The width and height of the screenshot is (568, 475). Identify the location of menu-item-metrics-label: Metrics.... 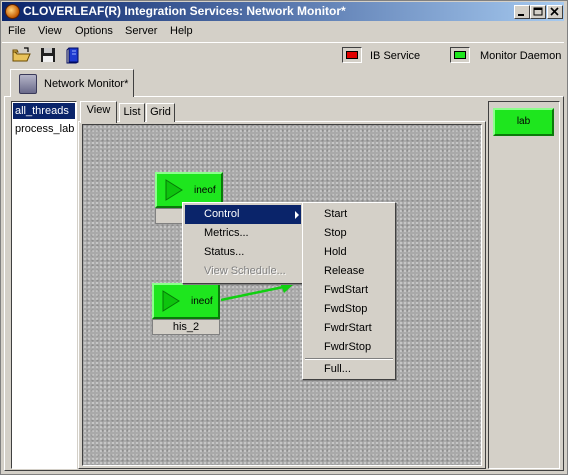
(226, 233).